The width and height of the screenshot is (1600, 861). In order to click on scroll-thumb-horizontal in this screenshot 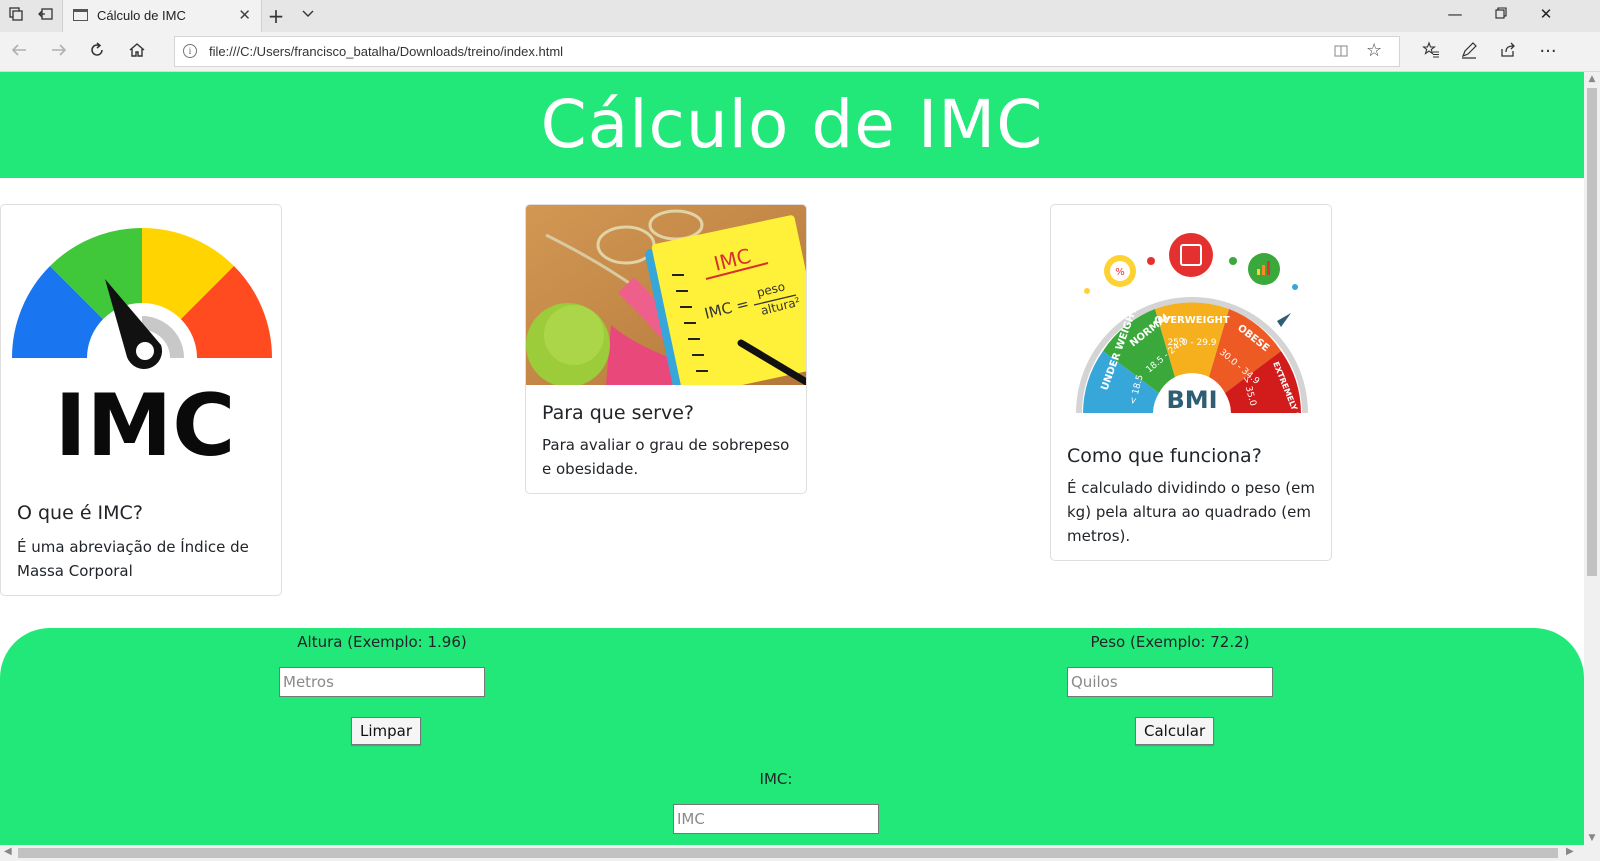, I will do `click(788, 853)`.